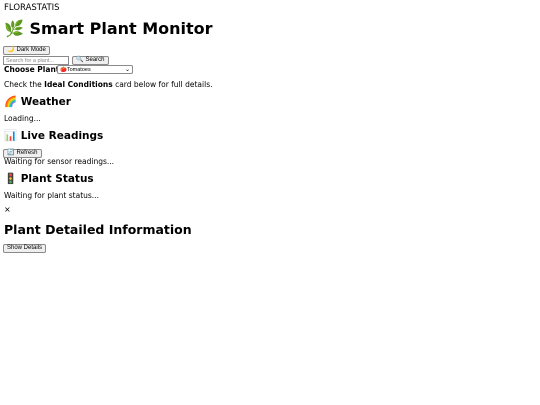  What do you see at coordinates (98, 229) in the screenshot?
I see `details-heading: Plant Detailed Information` at bounding box center [98, 229].